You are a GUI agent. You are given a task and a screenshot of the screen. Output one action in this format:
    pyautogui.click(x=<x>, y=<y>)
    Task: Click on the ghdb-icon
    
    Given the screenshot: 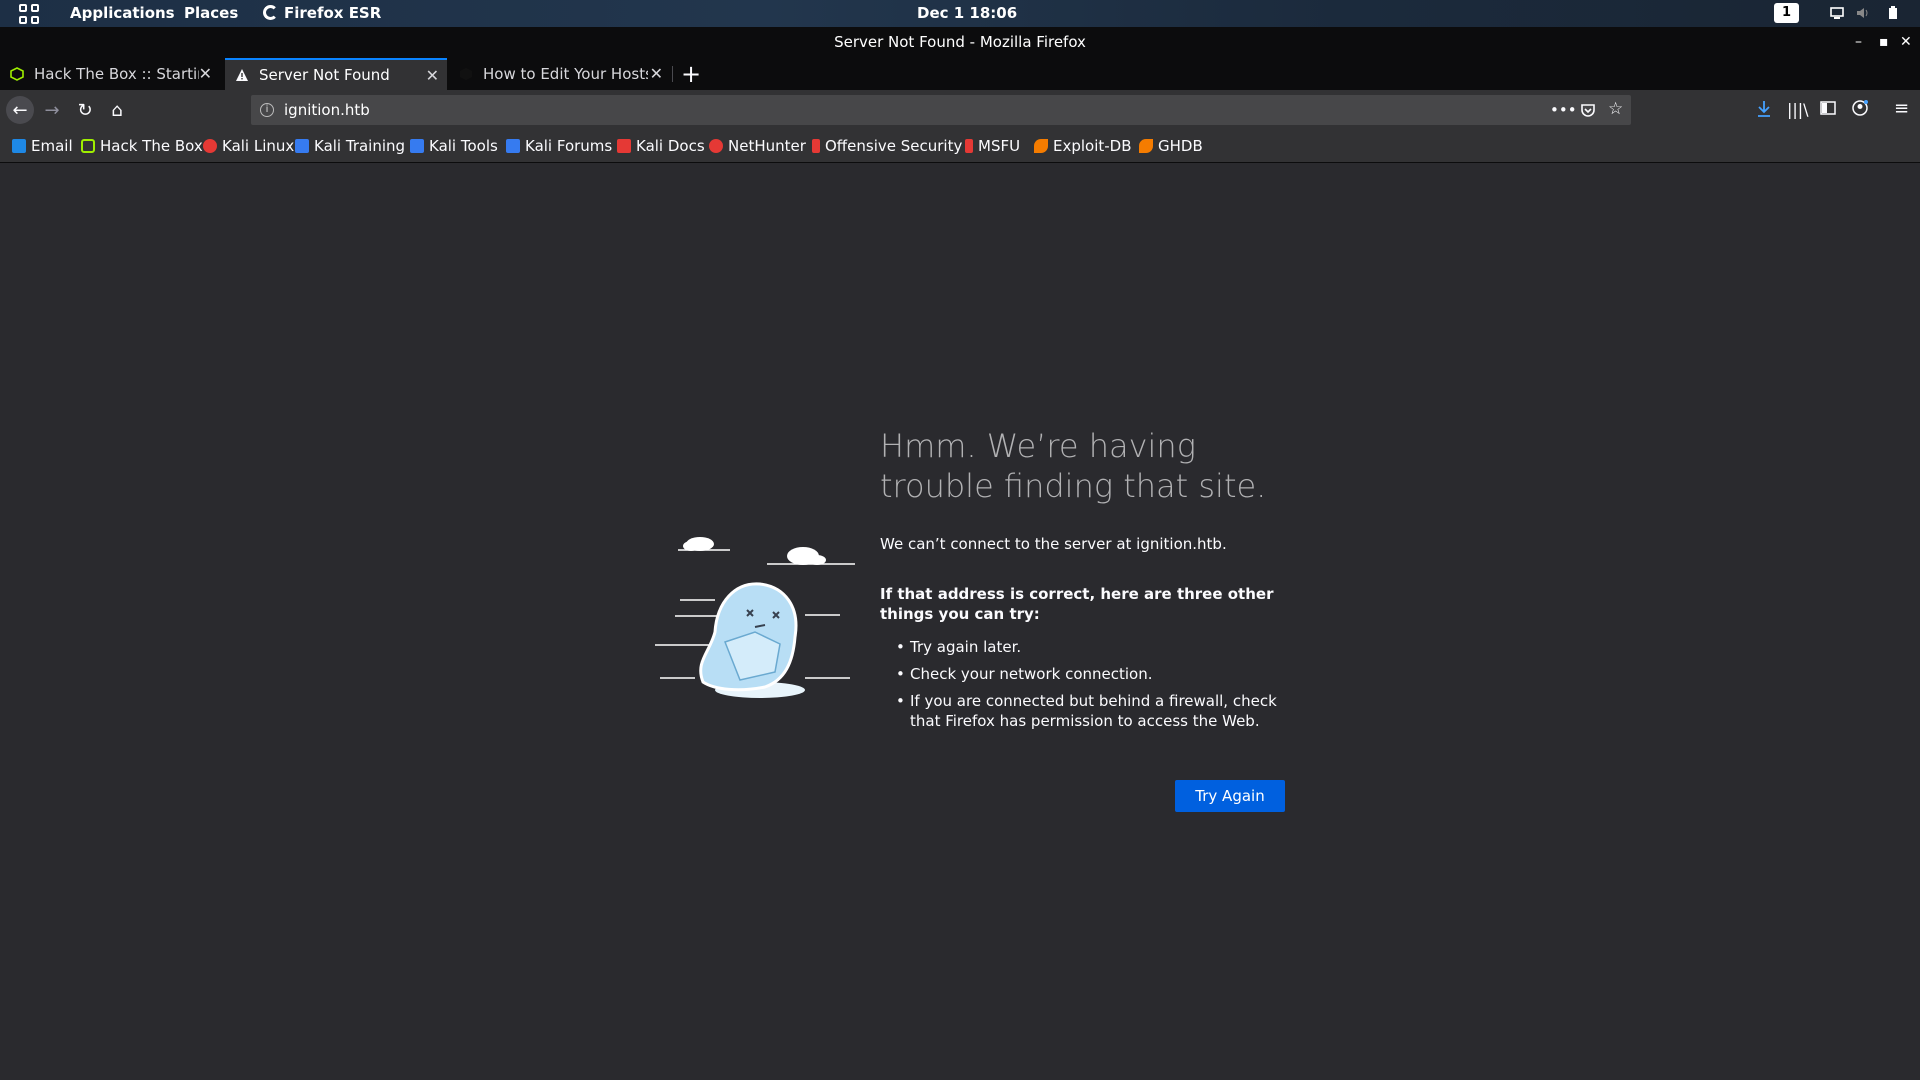 What is the action you would take?
    pyautogui.click(x=1146, y=146)
    